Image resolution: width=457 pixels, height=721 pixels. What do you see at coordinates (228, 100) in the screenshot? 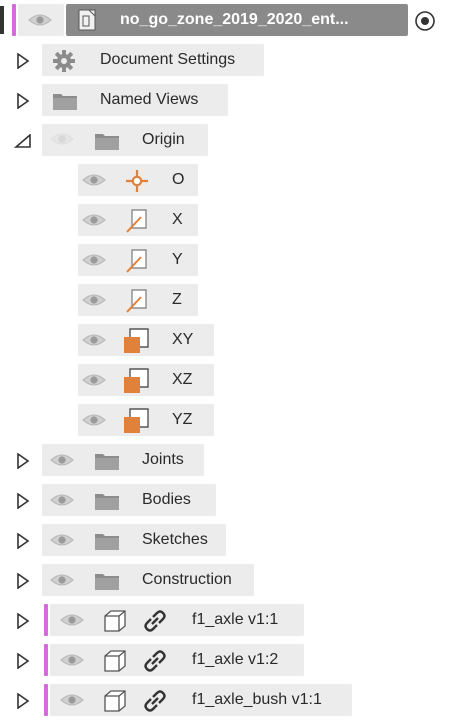
I see `tree-row-named-views: Named Views` at bounding box center [228, 100].